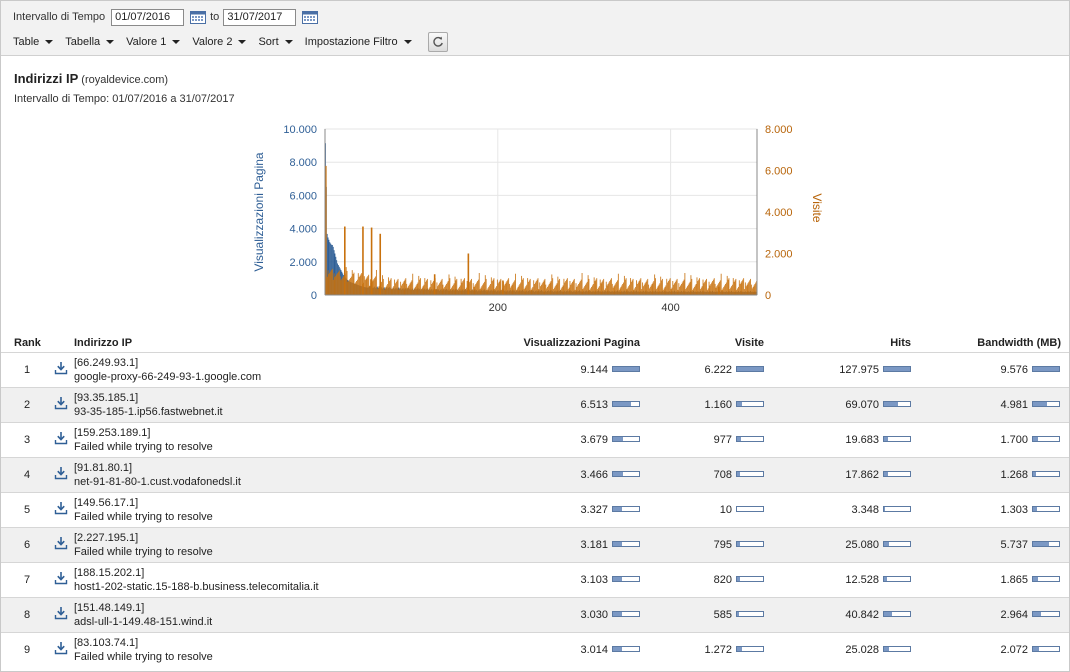  What do you see at coordinates (27, 343) in the screenshot?
I see `header-rank: Rank` at bounding box center [27, 343].